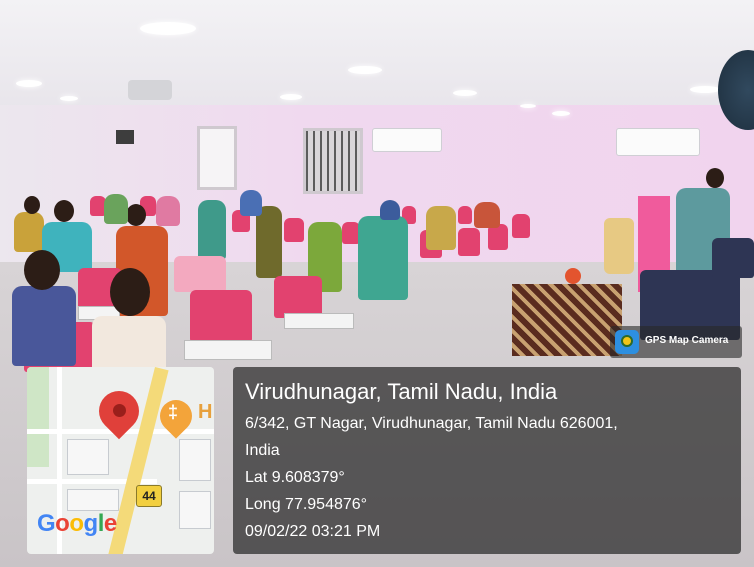  What do you see at coordinates (715, 178) in the screenshot?
I see `teacher-head` at bounding box center [715, 178].